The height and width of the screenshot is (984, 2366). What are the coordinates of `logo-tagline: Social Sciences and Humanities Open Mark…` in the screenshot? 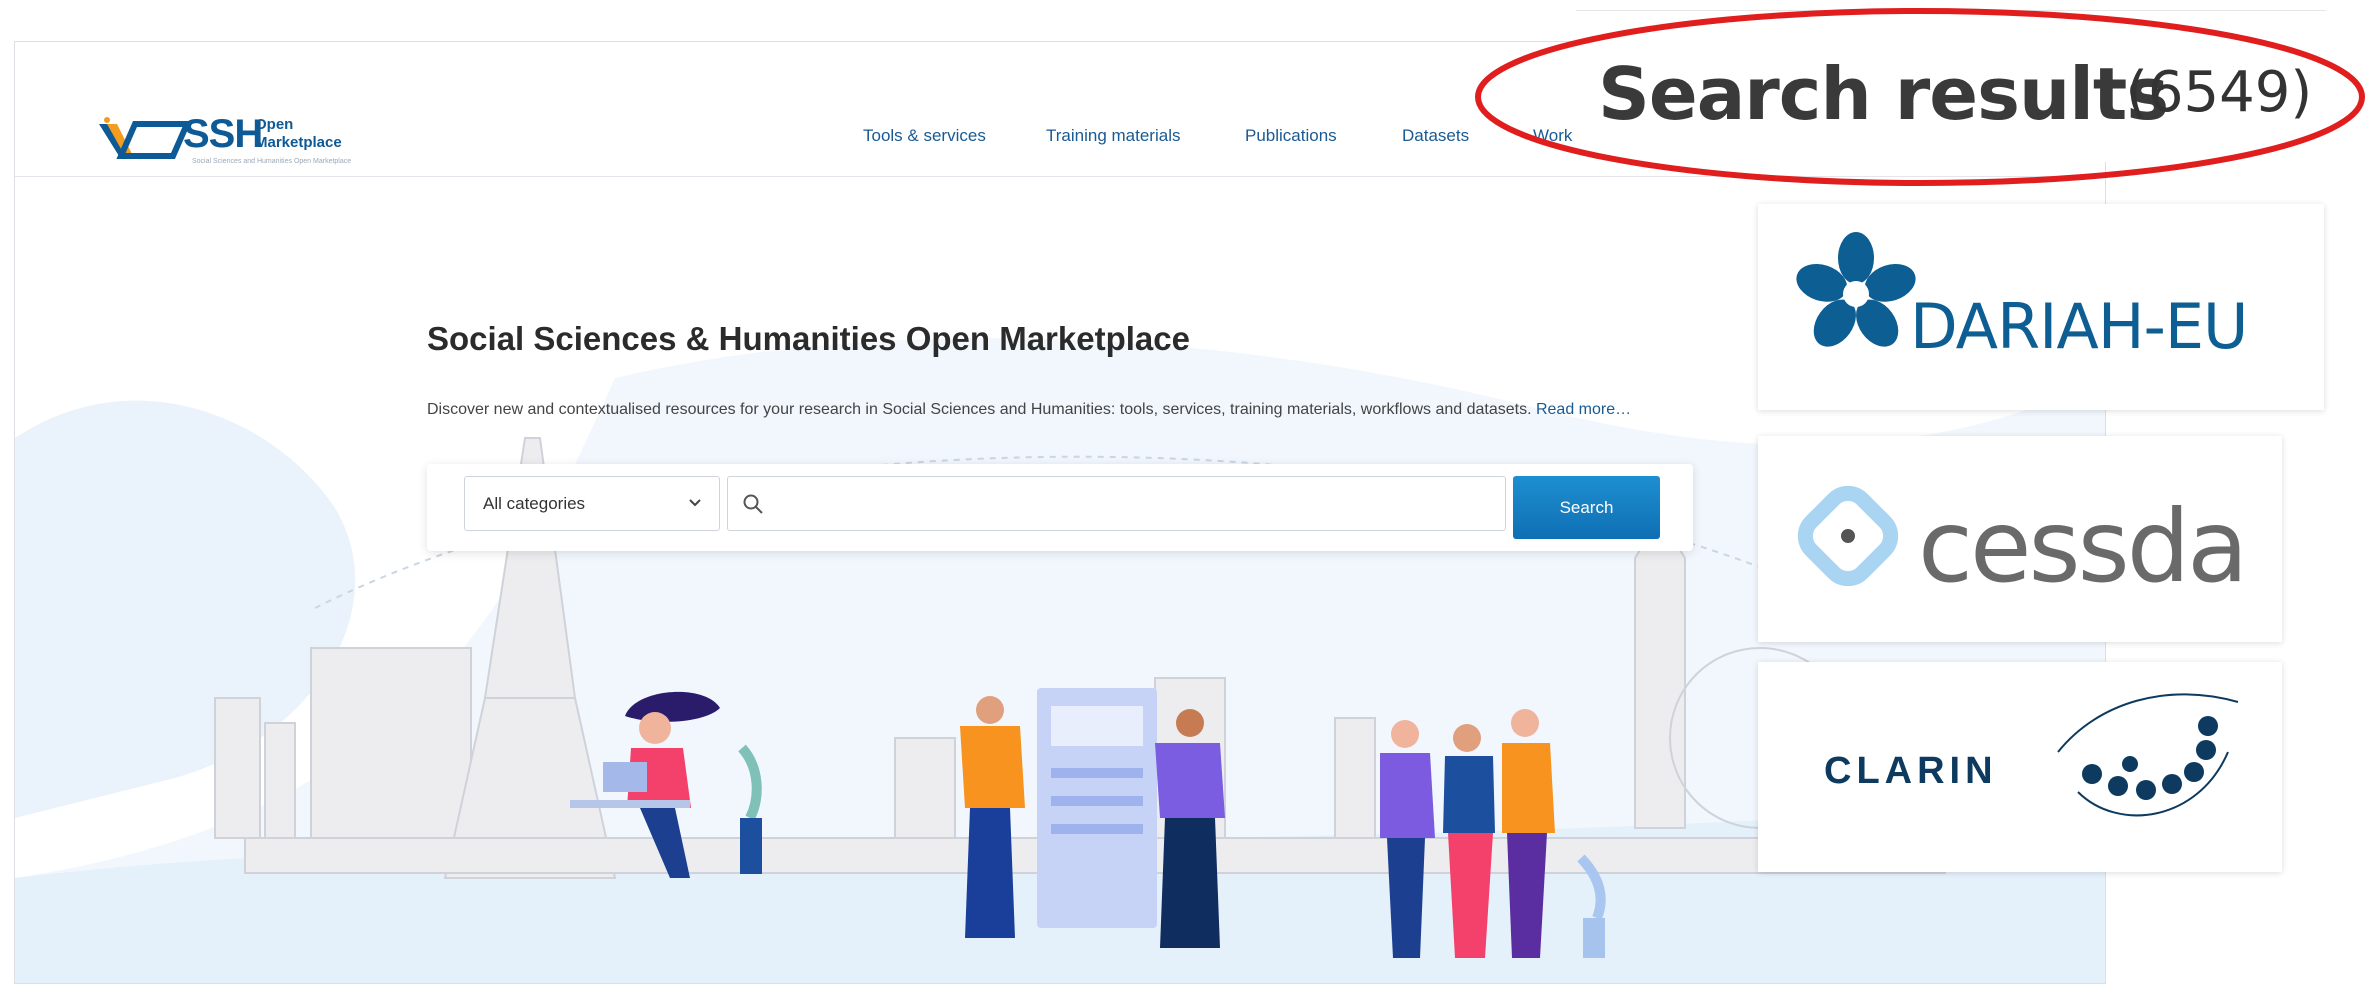 It's located at (272, 161).